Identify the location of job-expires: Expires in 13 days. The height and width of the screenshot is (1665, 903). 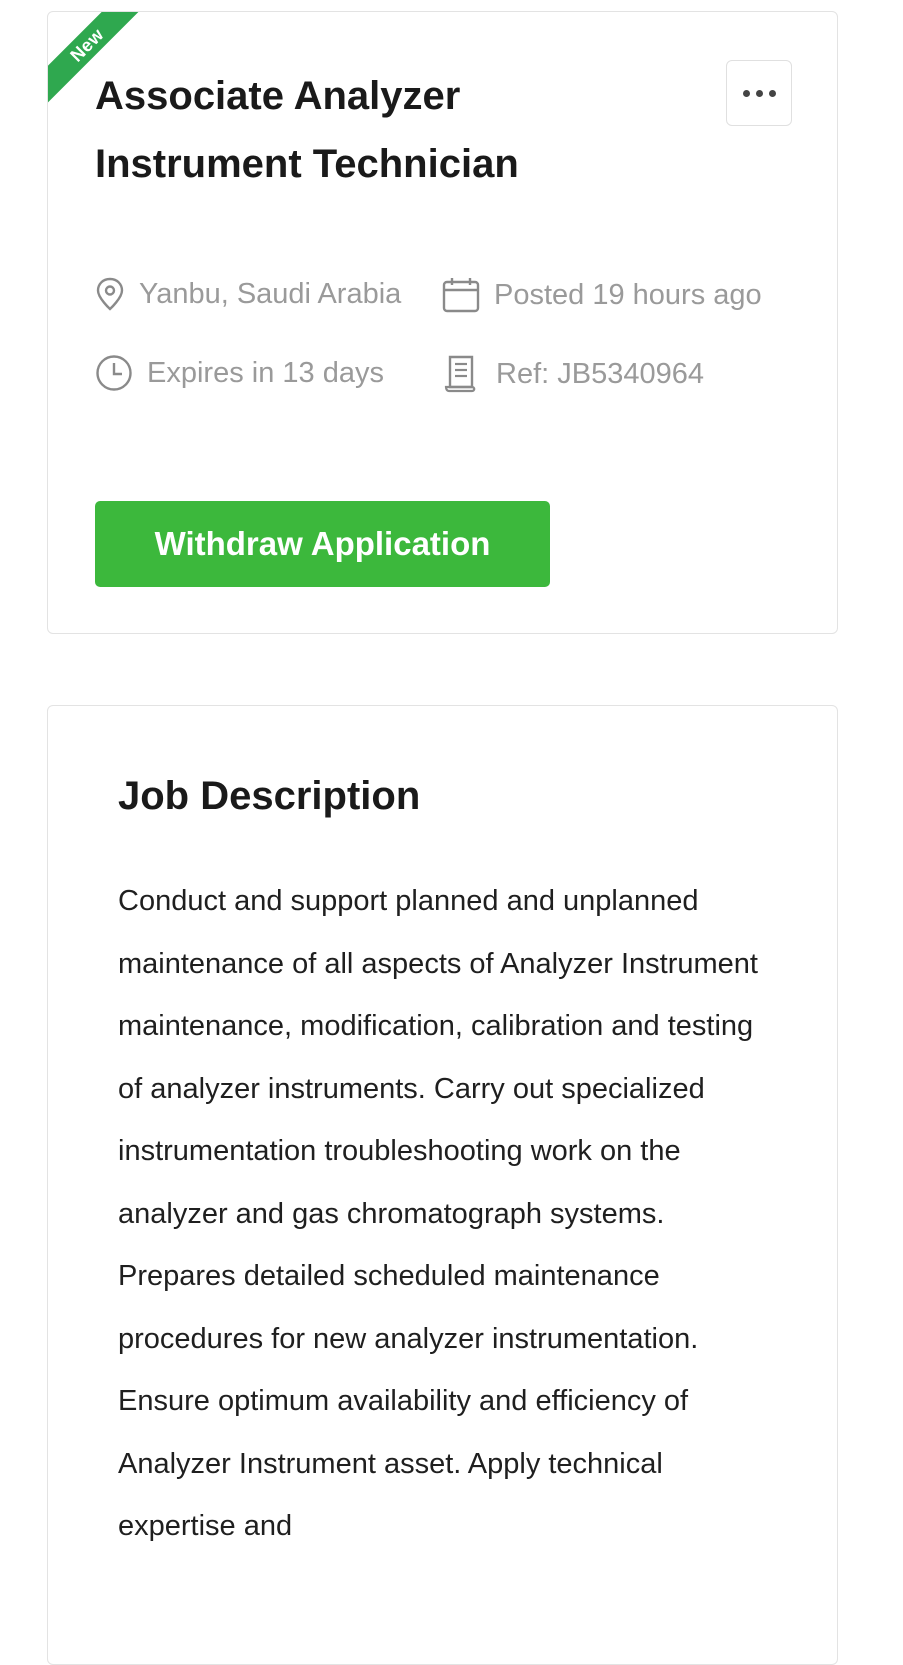
(239, 373).